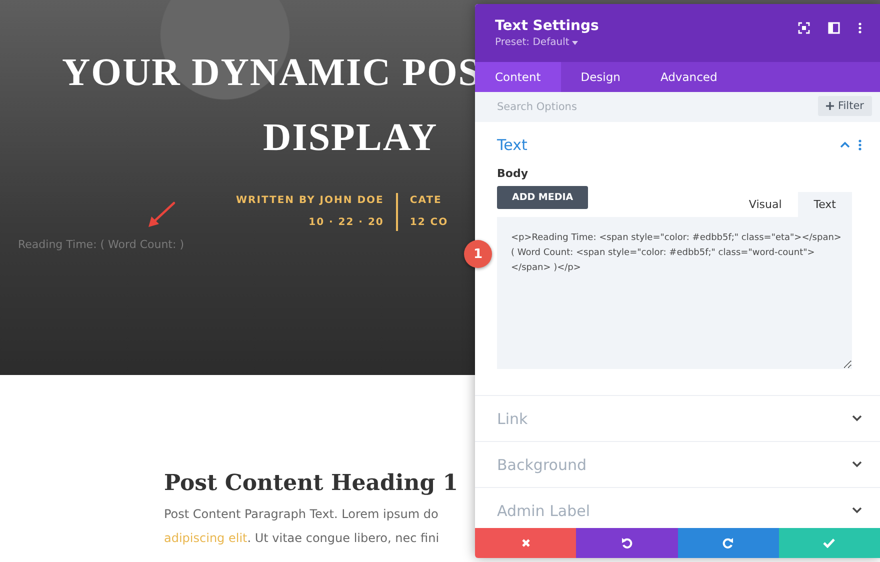 This screenshot has height=562, width=880. I want to click on code-editor: <p>Reading Time: <span style="color: #edbb5f;" class="eta"></span> ( Word Count: <span style="color: #edbb5f;" class="word-count"> </span> )</p>, so click(674, 293).